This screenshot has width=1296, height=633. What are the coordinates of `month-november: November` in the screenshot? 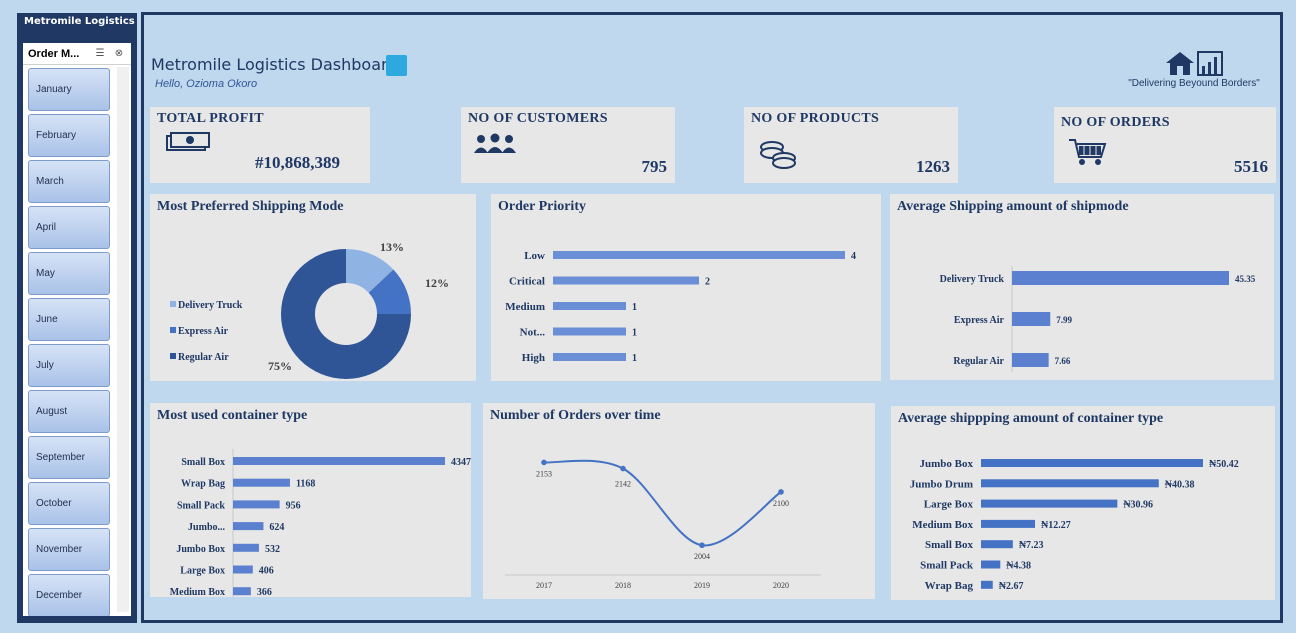 It's located at (69, 549).